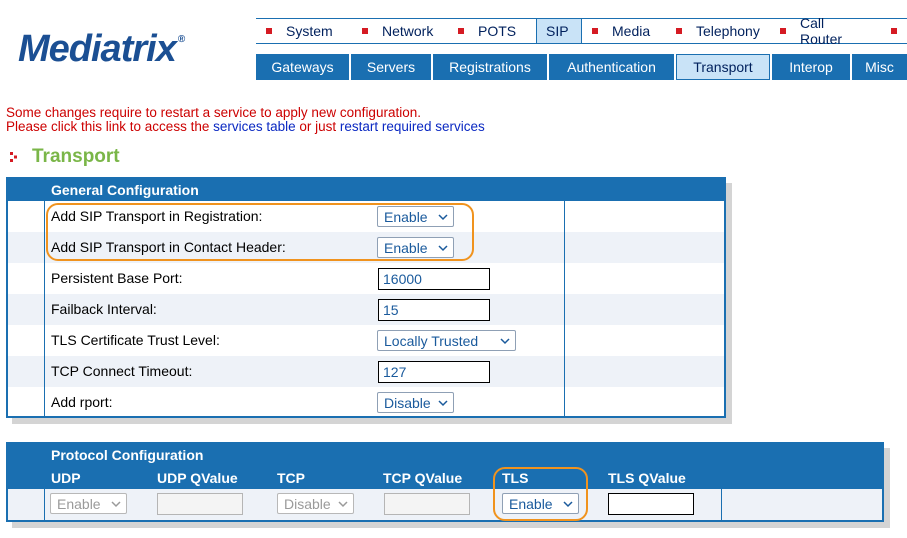  I want to click on nav-label: POTS, so click(497, 31).